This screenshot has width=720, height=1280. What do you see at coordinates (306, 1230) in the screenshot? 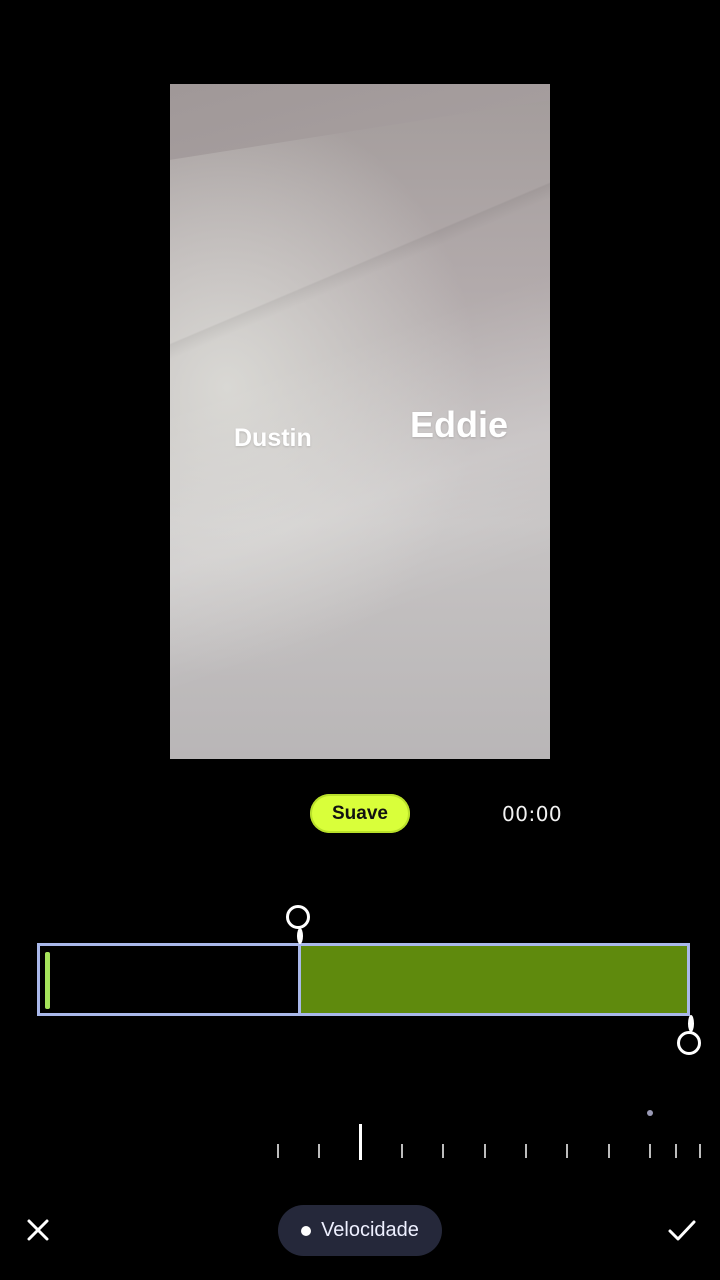
I see `active-dot-icon` at bounding box center [306, 1230].